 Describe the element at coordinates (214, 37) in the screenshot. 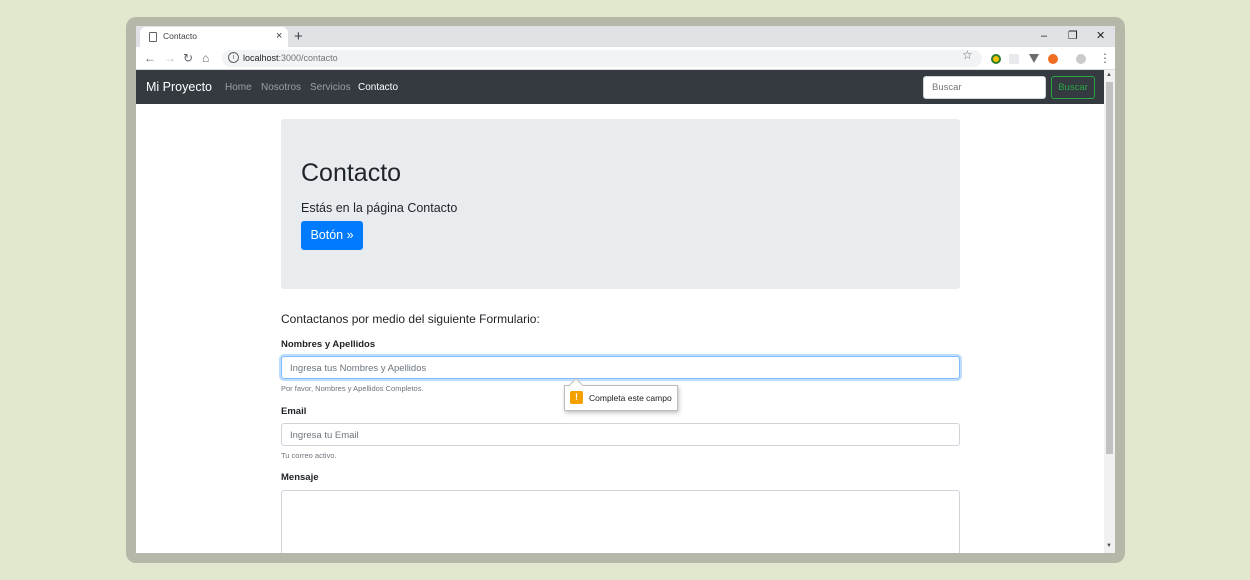

I see `browser-tab: Contacto ×` at that location.